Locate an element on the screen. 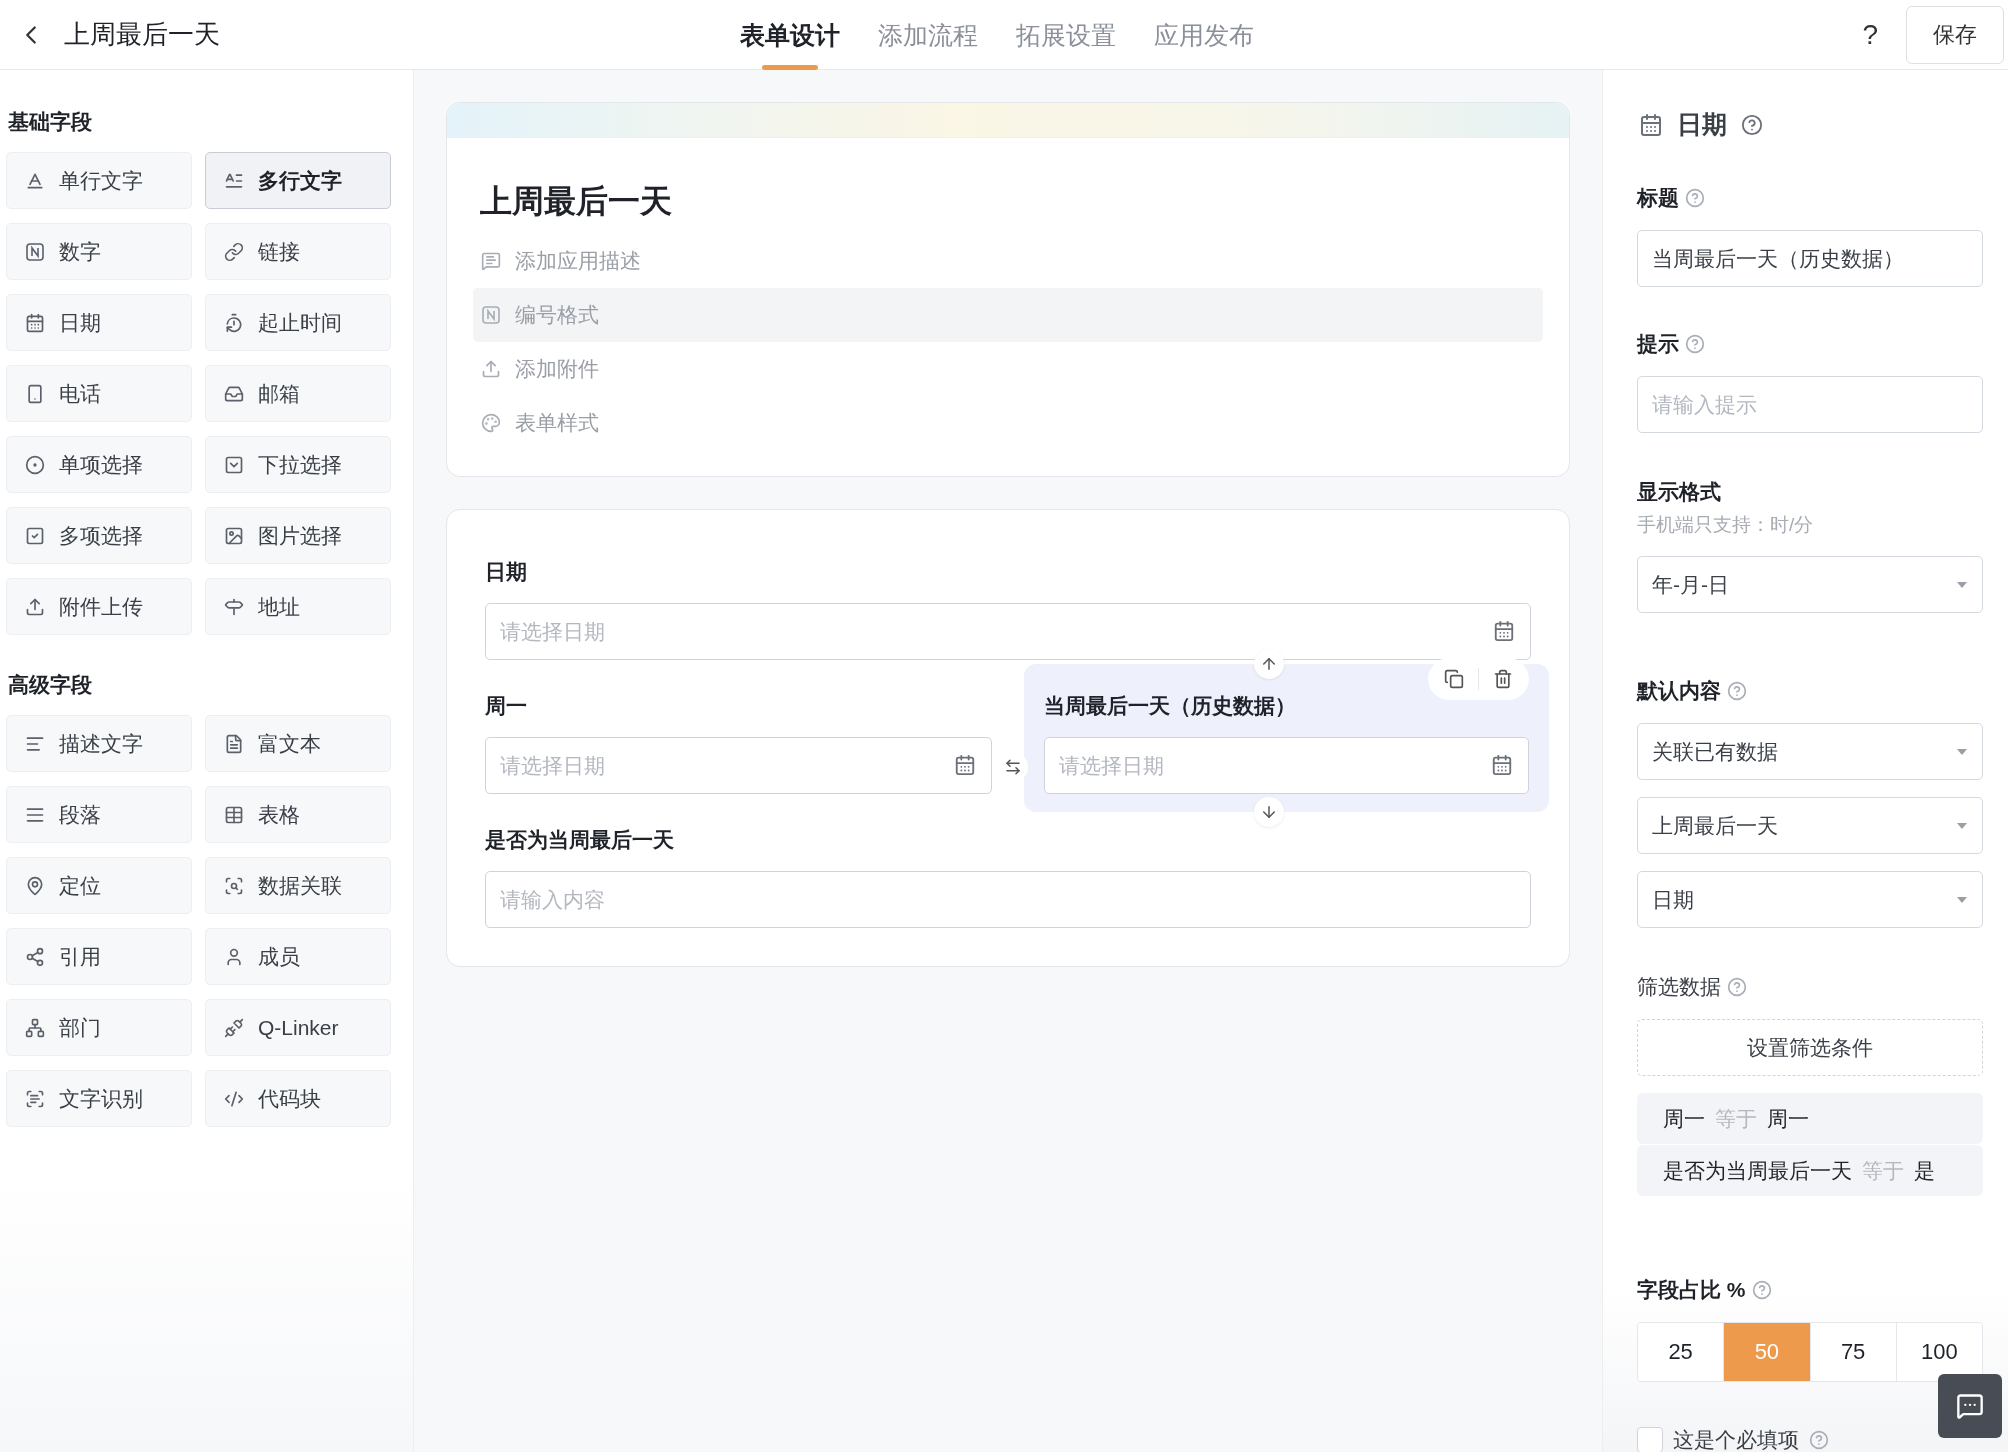 The width and height of the screenshot is (2008, 1452). select-field: 年-月-日 is located at coordinates (1810, 584).